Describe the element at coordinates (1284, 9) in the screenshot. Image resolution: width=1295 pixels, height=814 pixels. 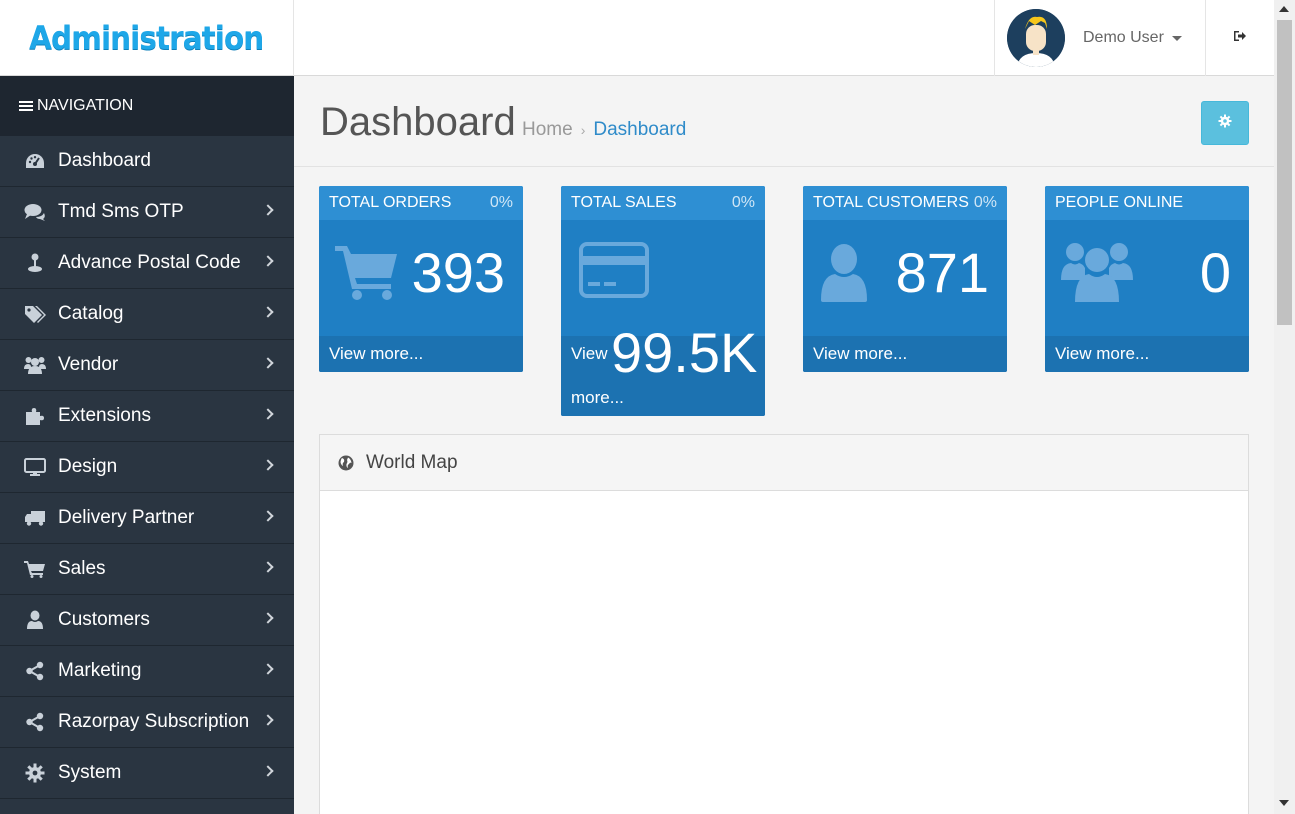
I see `scroll-up-arrow-icon` at that location.